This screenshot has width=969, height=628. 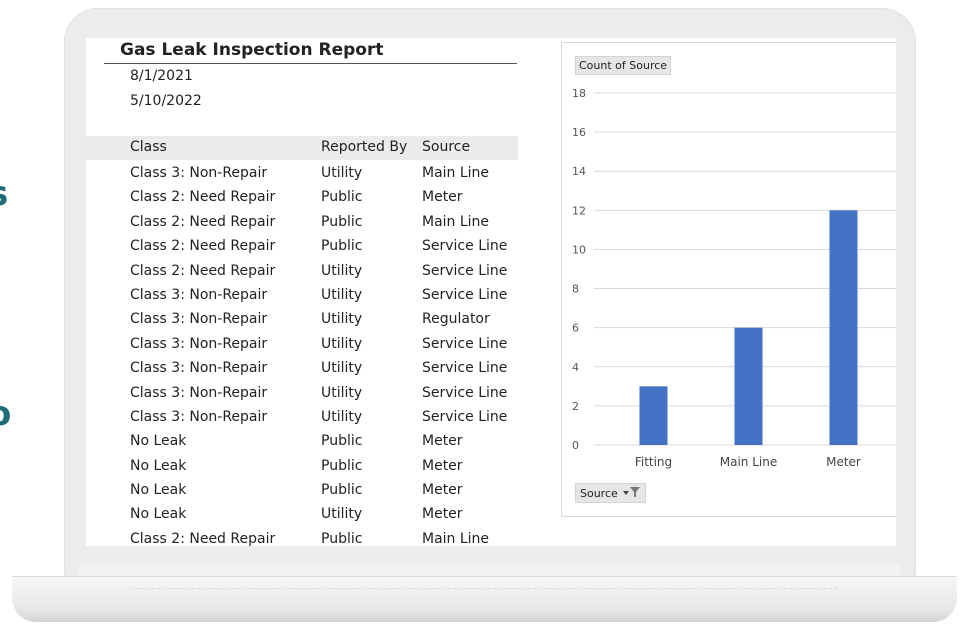 I want to click on y-tick-label: 10, so click(x=579, y=249).